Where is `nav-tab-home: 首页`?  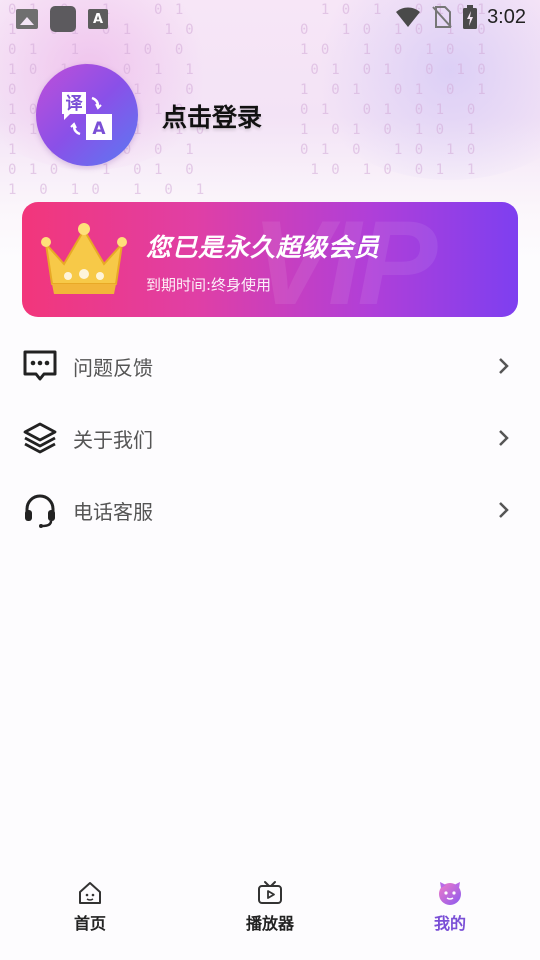
nav-tab-home: 首页 is located at coordinates (90, 907).